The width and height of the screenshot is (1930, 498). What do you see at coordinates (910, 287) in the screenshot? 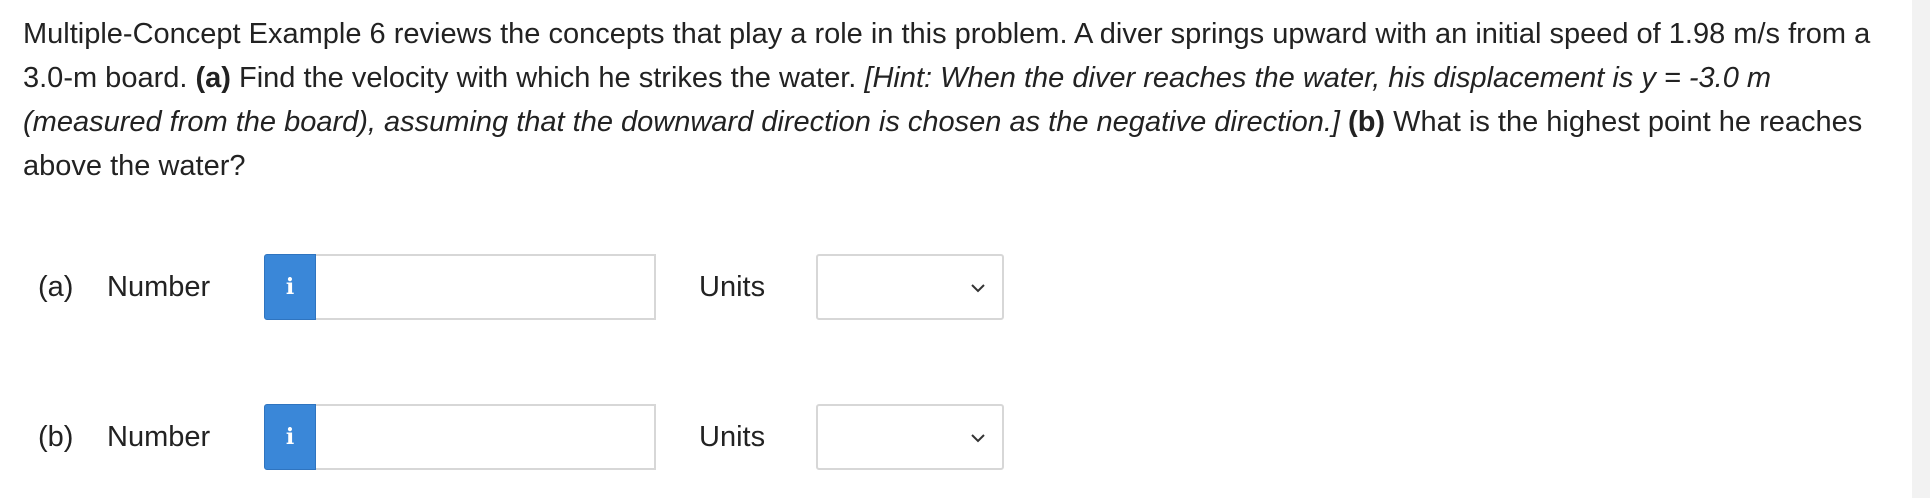
I see `units-select-a` at bounding box center [910, 287].